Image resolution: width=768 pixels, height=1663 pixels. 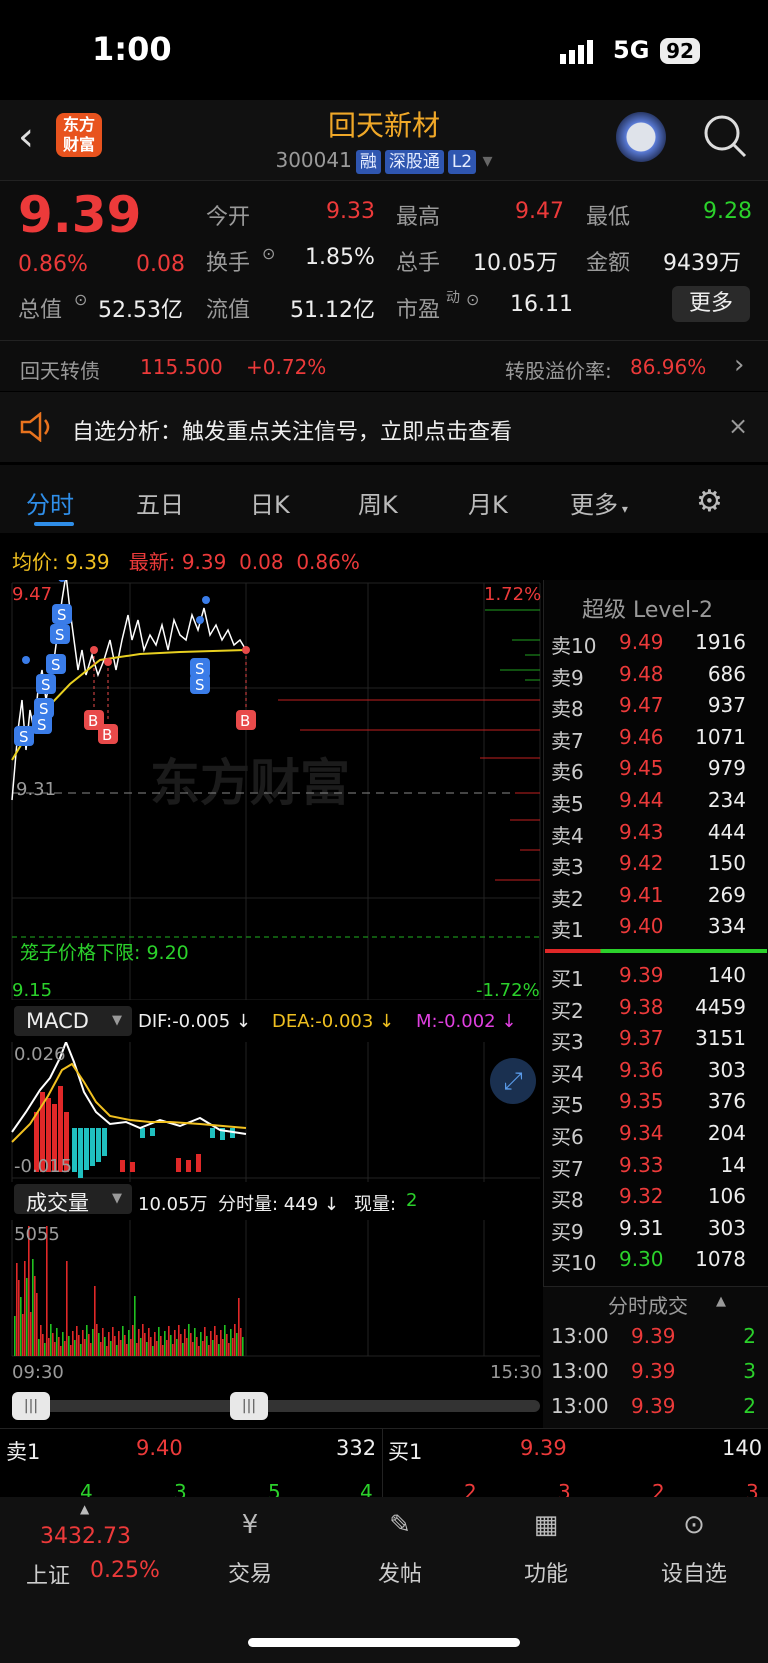 What do you see at coordinates (350, 211) in the screenshot?
I see `open-value: 9.33` at bounding box center [350, 211].